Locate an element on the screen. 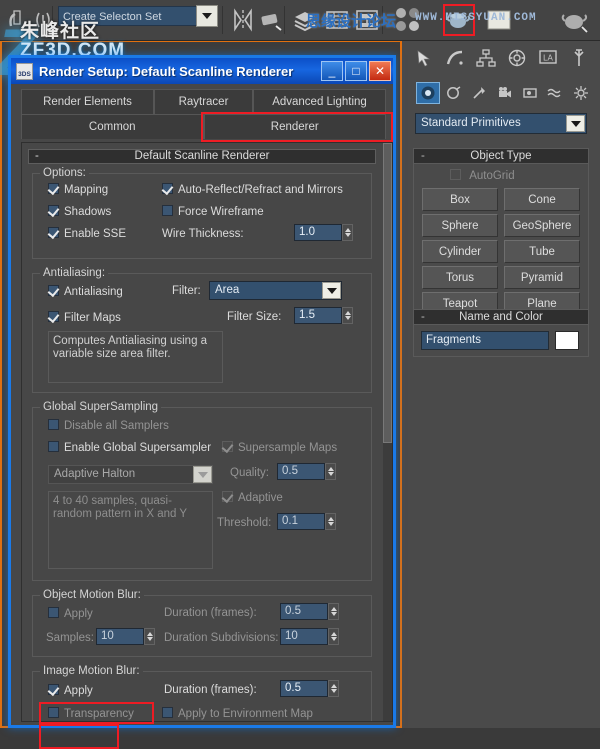  mirror-icon is located at coordinates (243, 20).